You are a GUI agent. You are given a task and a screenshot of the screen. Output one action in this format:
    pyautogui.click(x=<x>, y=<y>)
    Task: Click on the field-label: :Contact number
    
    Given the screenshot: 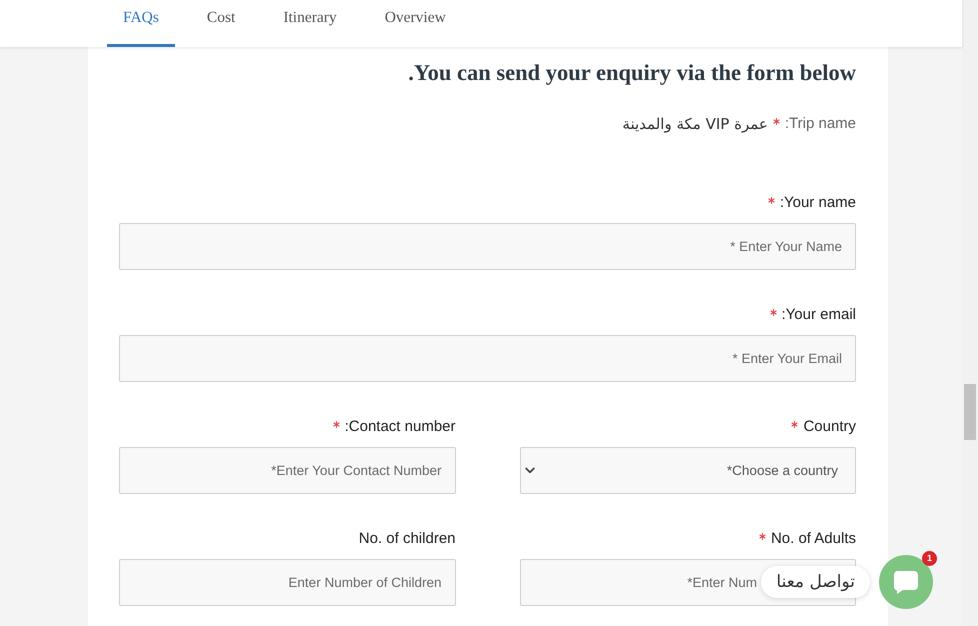 What is the action you would take?
    pyautogui.click(x=400, y=427)
    